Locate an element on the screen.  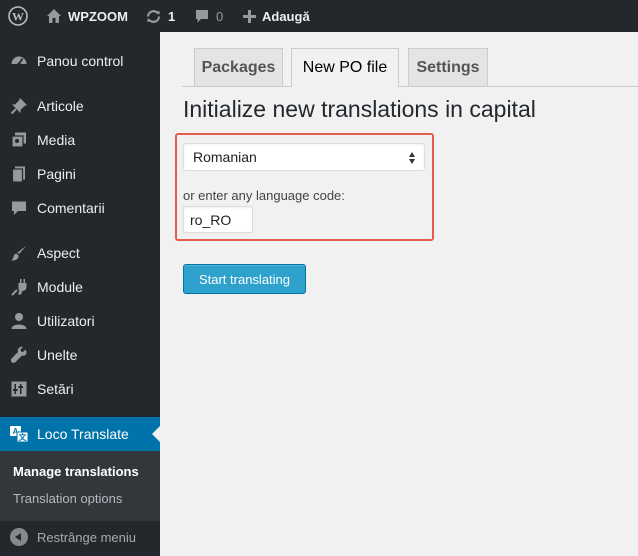
language-code-label: or enter any language code: is located at coordinates (264, 195).